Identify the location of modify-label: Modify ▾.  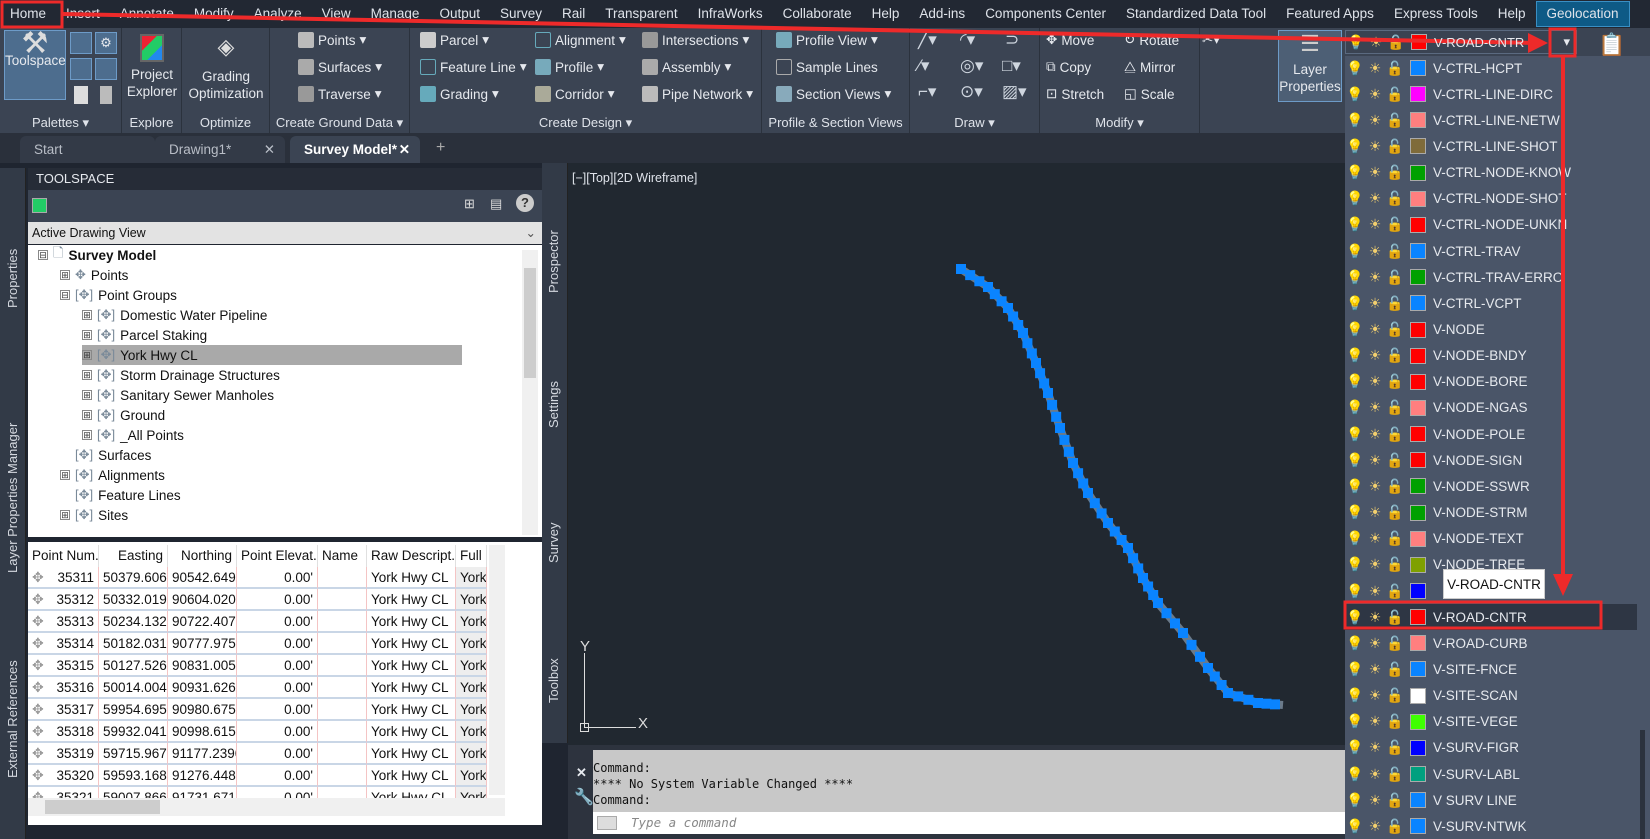
(1119, 123).